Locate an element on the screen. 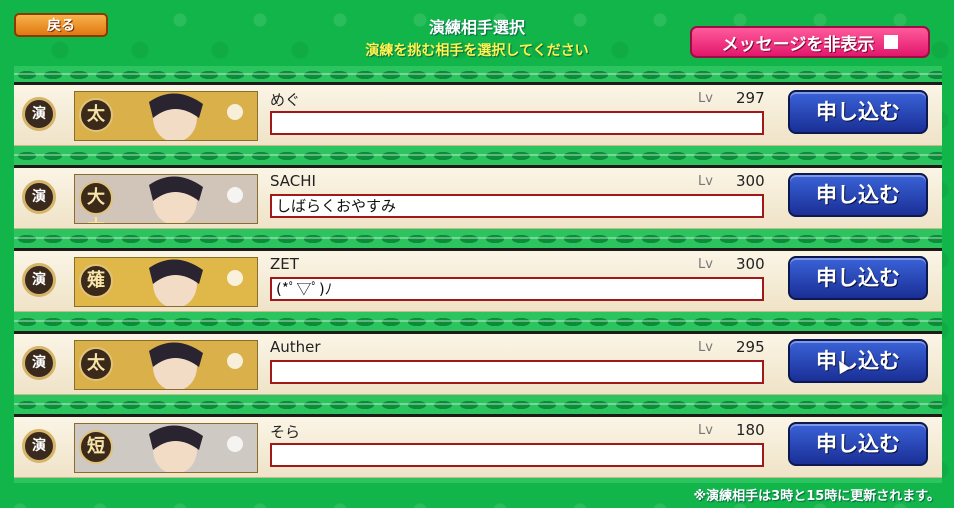 The height and width of the screenshot is (508, 954). opponent-row: 演 薙 ZET Lv 300 (*ﾟ▽ﾟ)ﾉ 申し込む is located at coordinates (478, 280).